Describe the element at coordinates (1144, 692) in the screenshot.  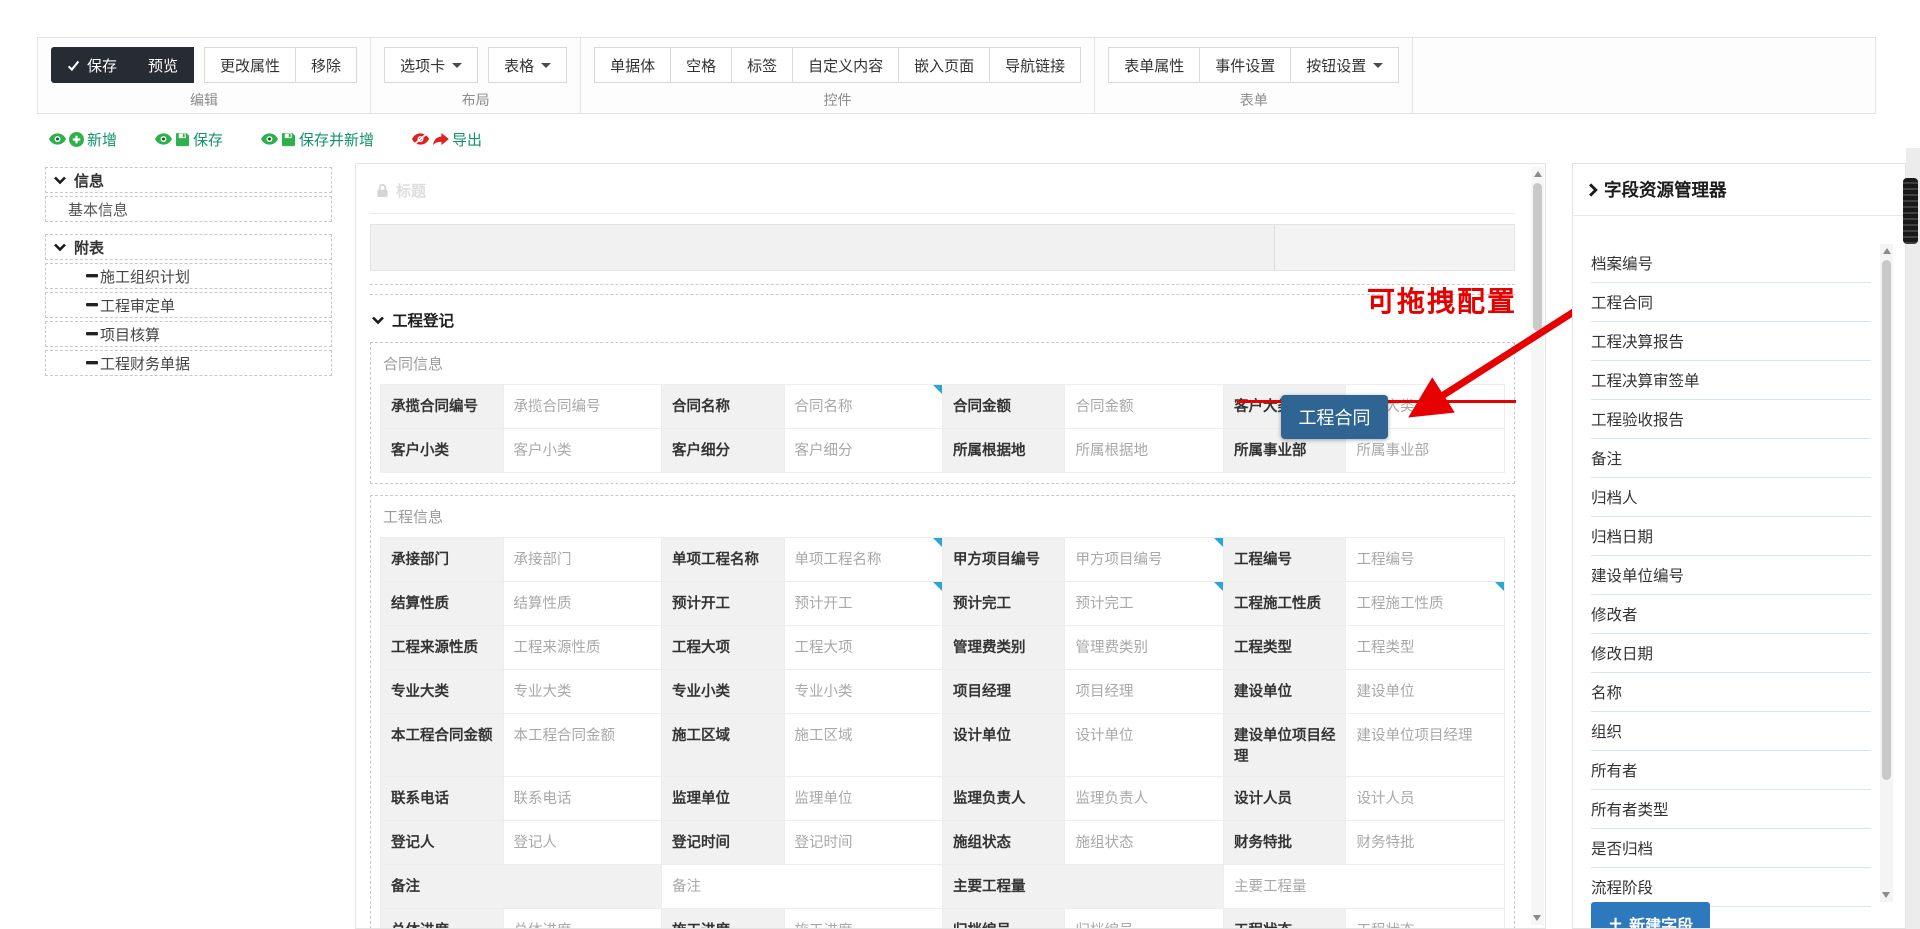
I see `field-value-cell: 项目经理` at that location.